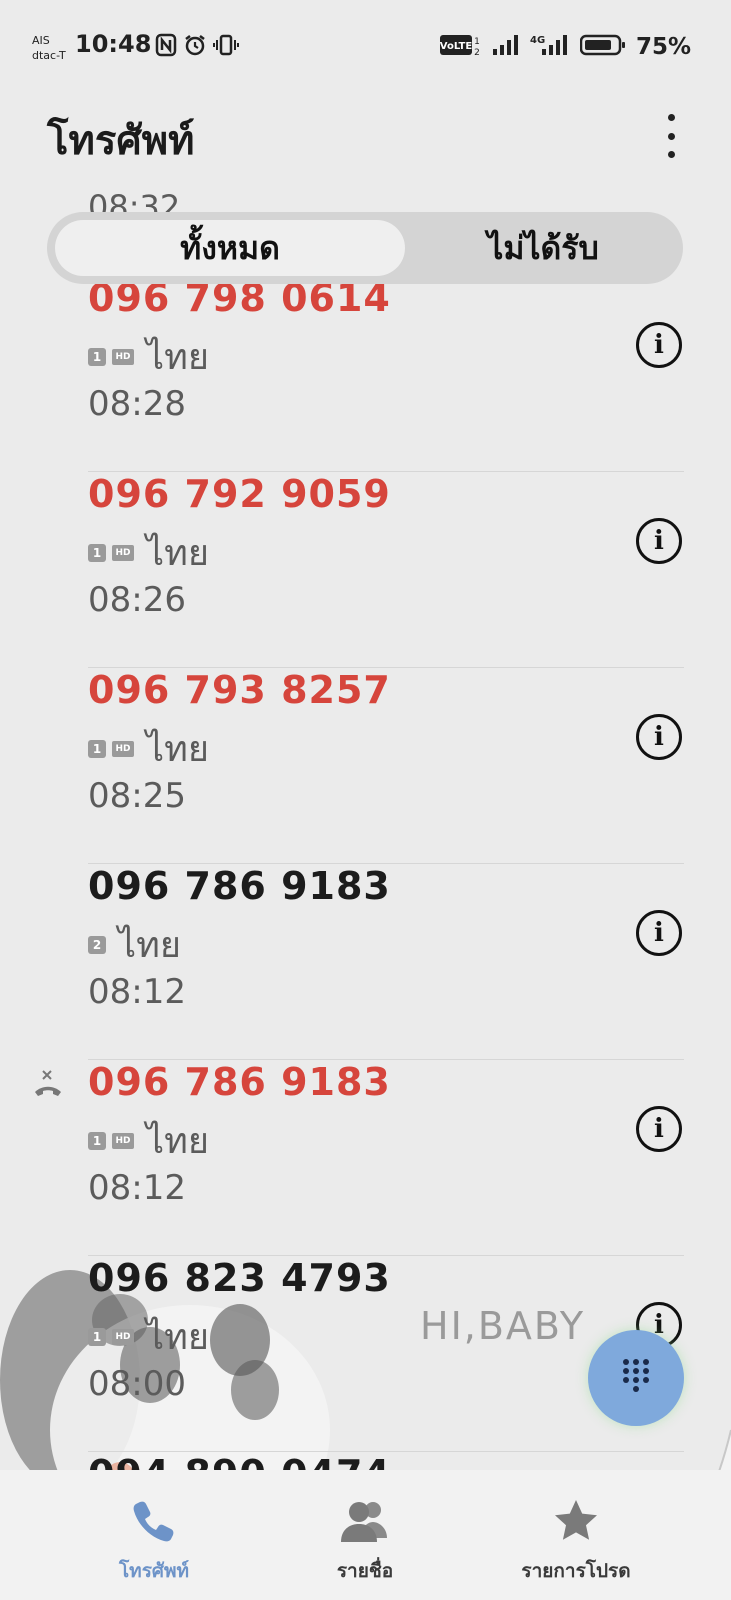 Image resolution: width=731 pixels, height=1600 pixels. I want to click on phone-icon, so click(154, 1523).